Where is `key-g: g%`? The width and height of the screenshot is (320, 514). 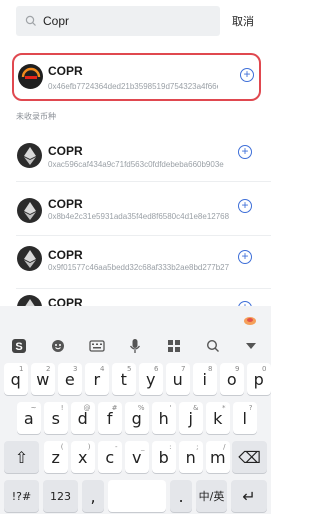
key-g: g% is located at coordinates (137, 418).